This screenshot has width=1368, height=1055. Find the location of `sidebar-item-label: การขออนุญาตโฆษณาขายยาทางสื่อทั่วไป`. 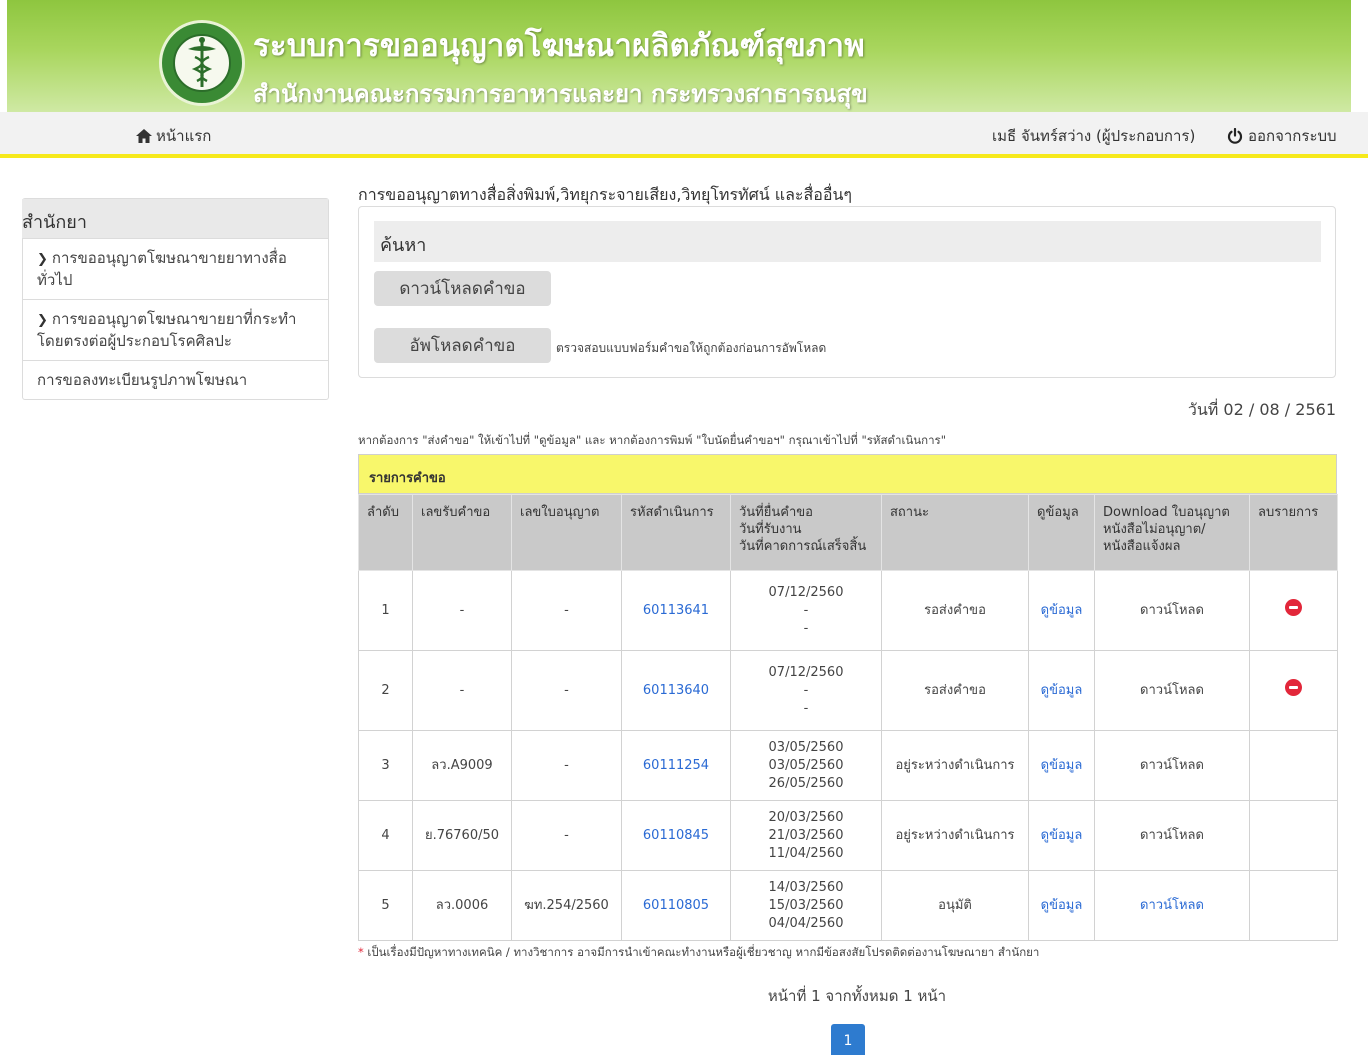

sidebar-item-label: การขออนุญาตโฆษณาขายยาทางสื่อทั่วไป is located at coordinates (162, 269).